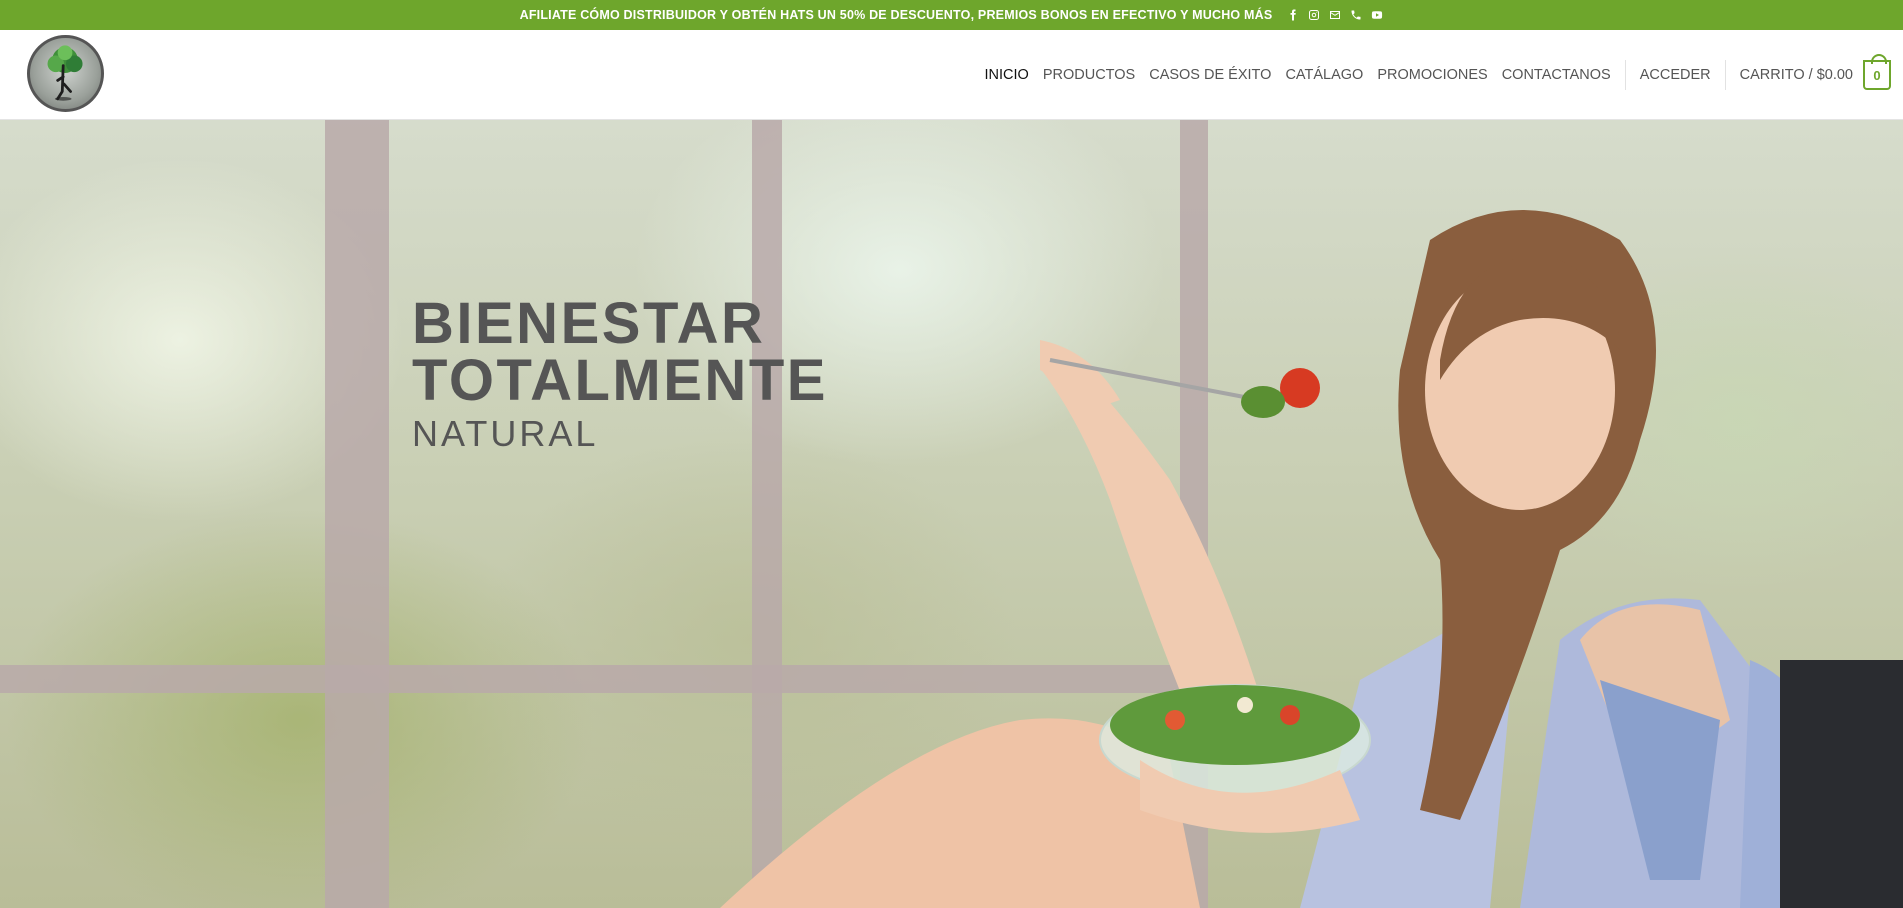 The image size is (1903, 908). I want to click on login-link: ACCEDER, so click(1675, 75).